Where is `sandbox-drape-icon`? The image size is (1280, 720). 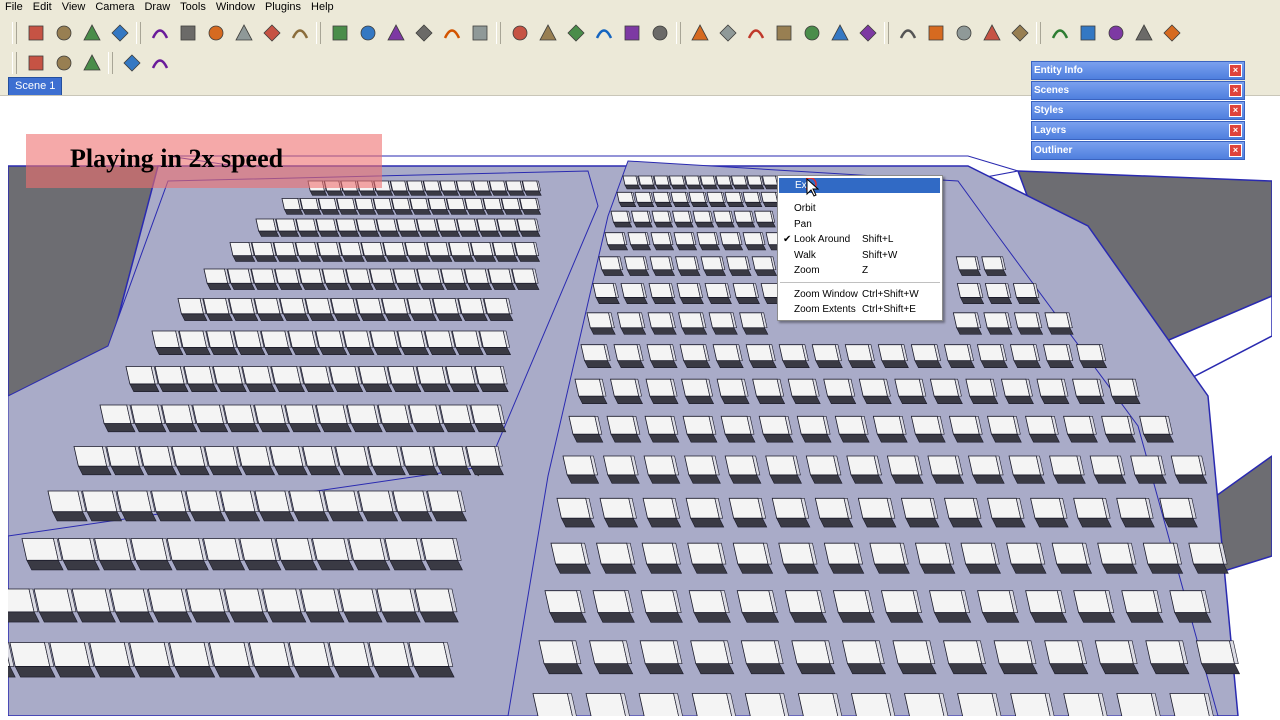 sandbox-drape-icon is located at coordinates (1116, 33).